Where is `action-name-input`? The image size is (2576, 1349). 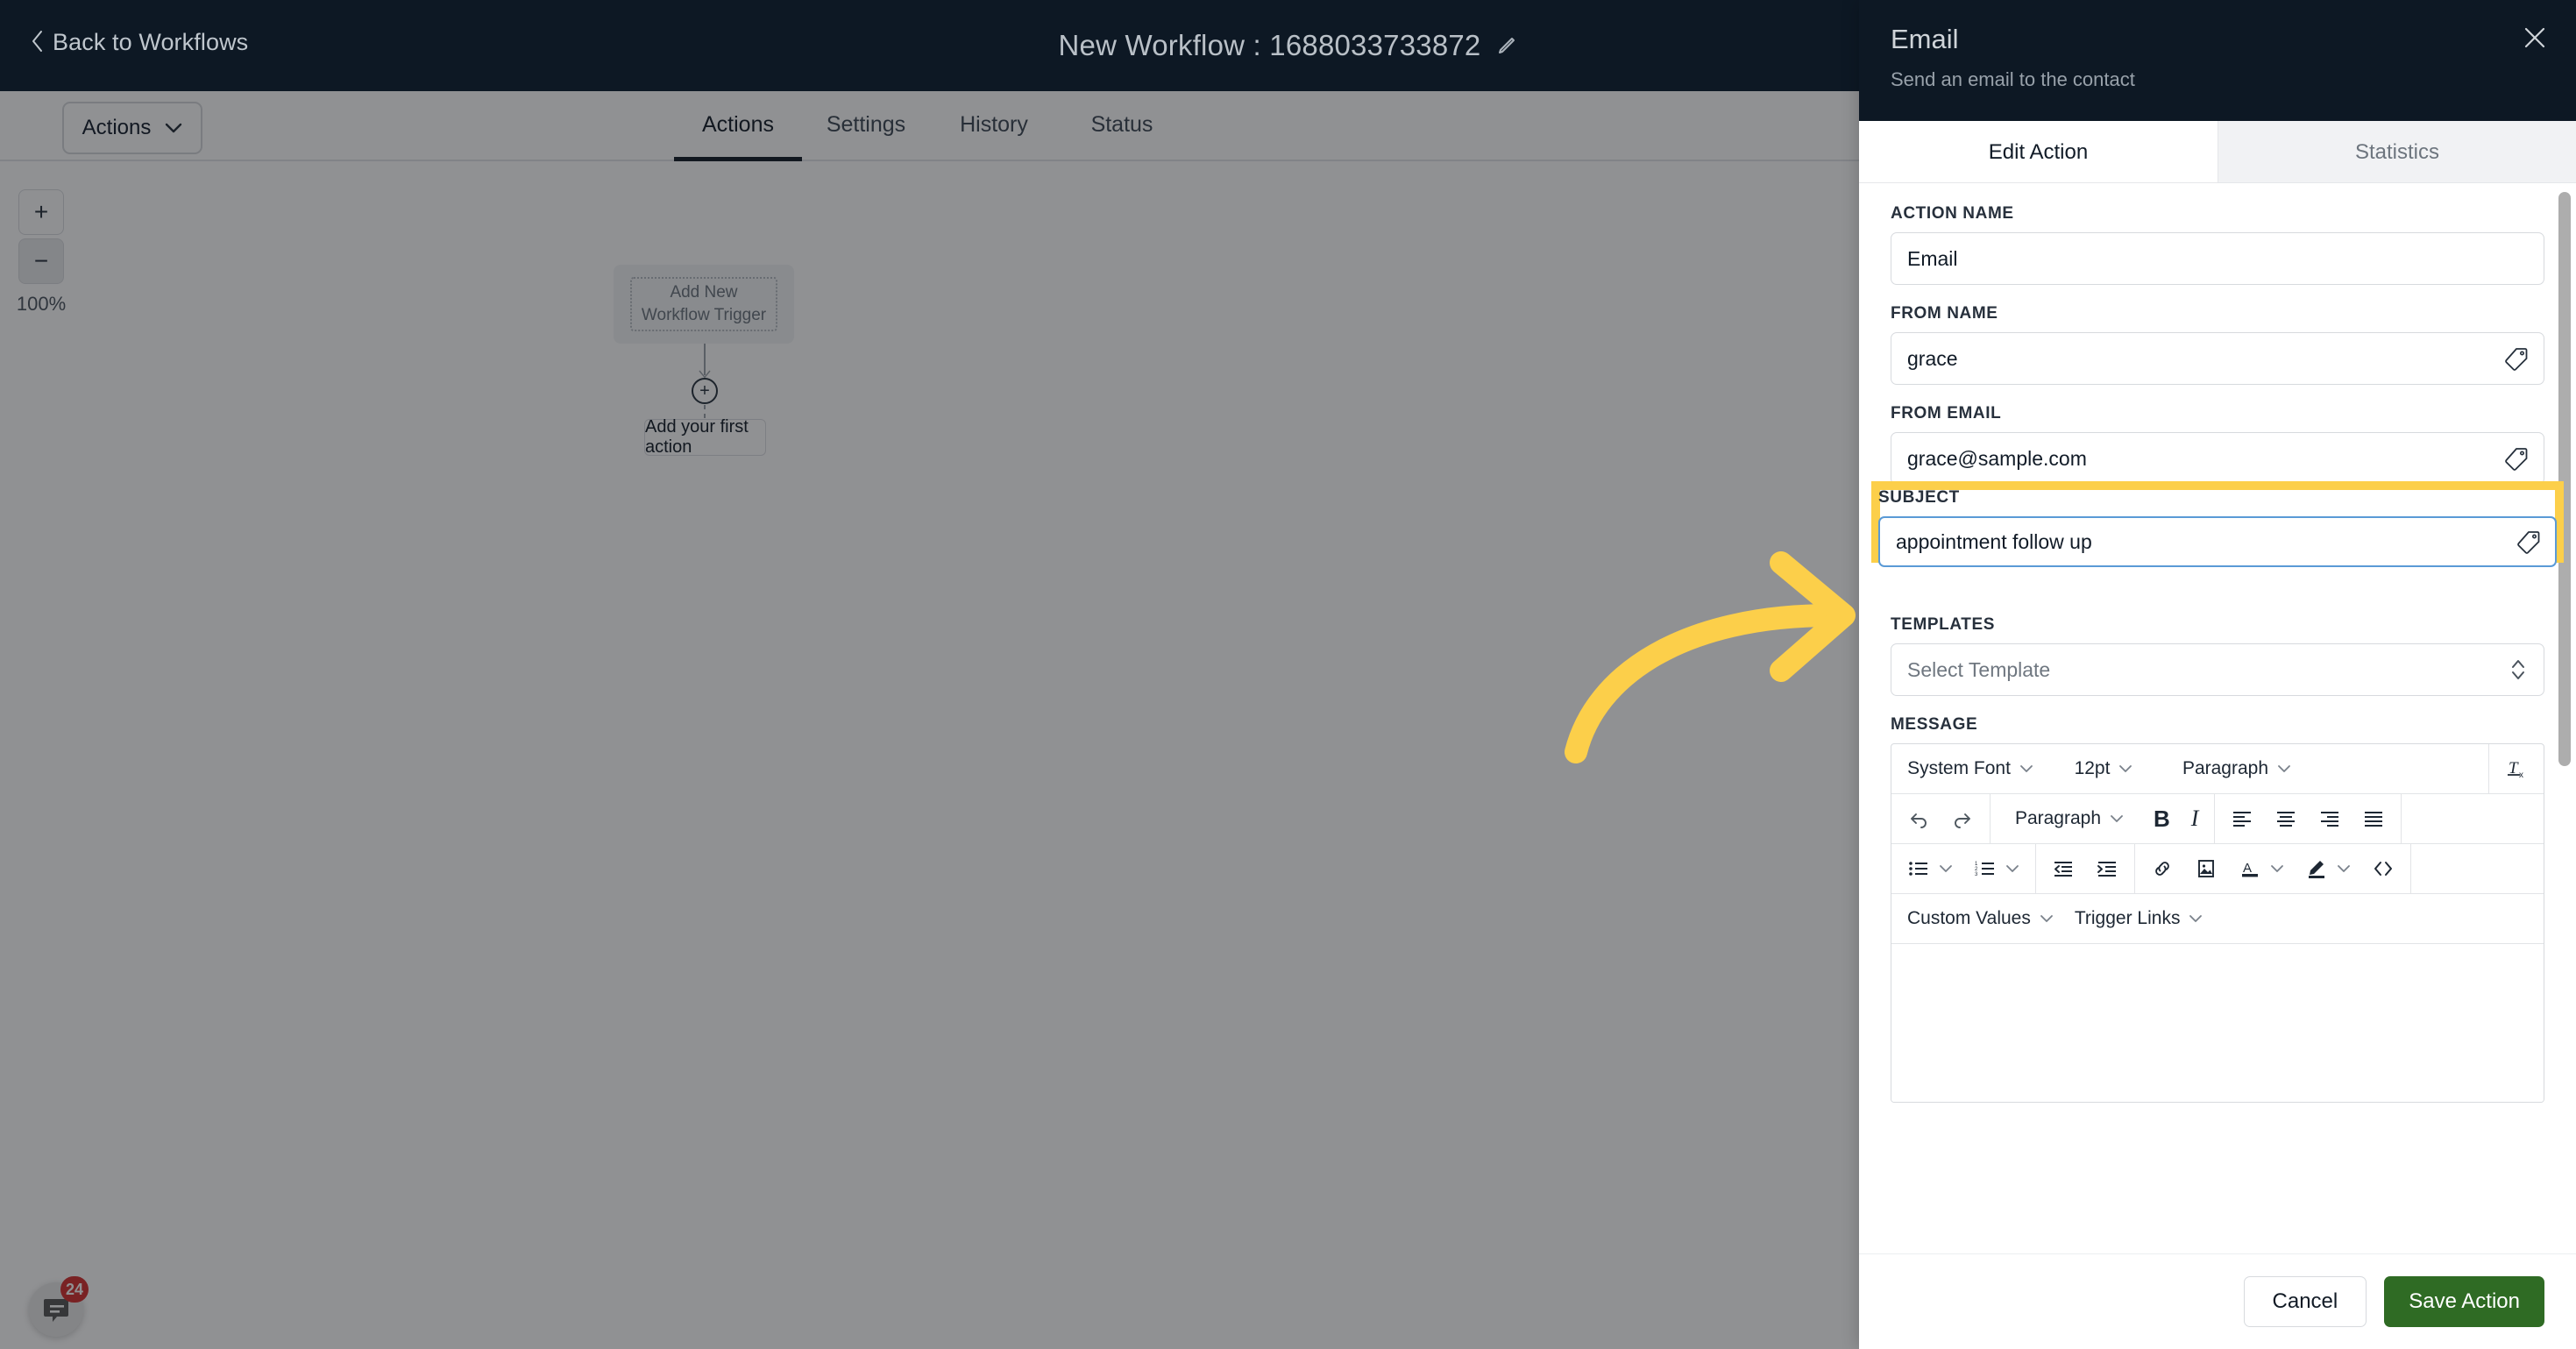 action-name-input is located at coordinates (2217, 259).